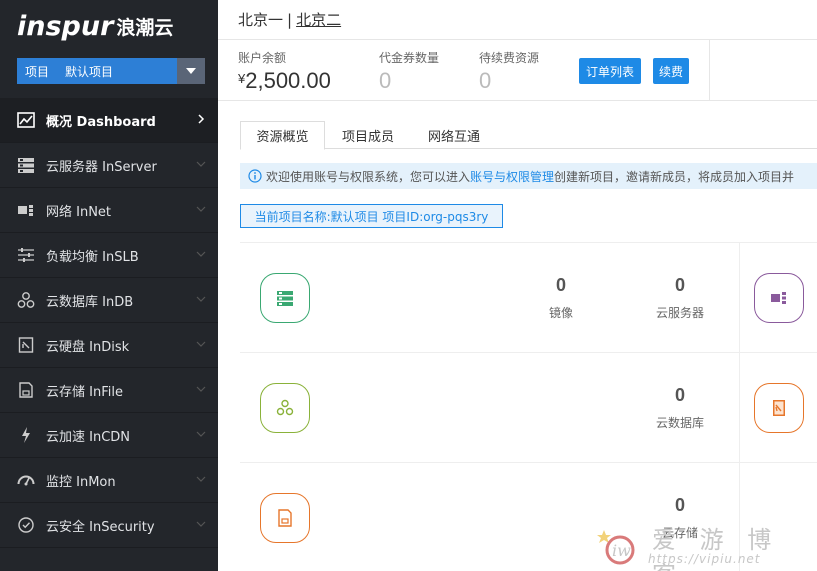 This screenshot has width=817, height=571. What do you see at coordinates (679, 423) in the screenshot?
I see `database-label: 云数据库` at bounding box center [679, 423].